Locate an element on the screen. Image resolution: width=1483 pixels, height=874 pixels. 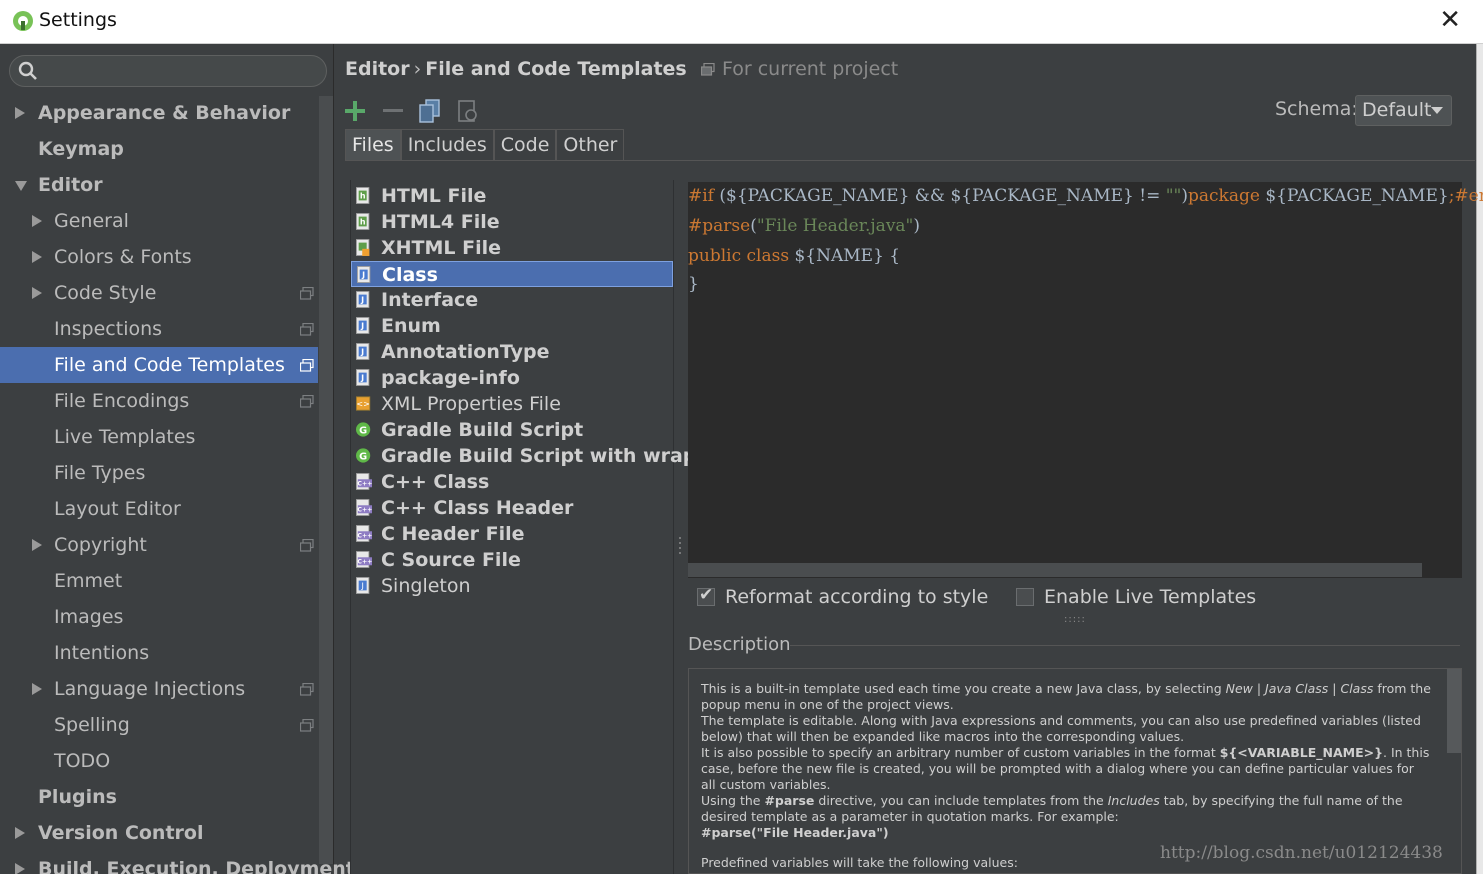
template-item: J Enum is located at coordinates (512, 326).